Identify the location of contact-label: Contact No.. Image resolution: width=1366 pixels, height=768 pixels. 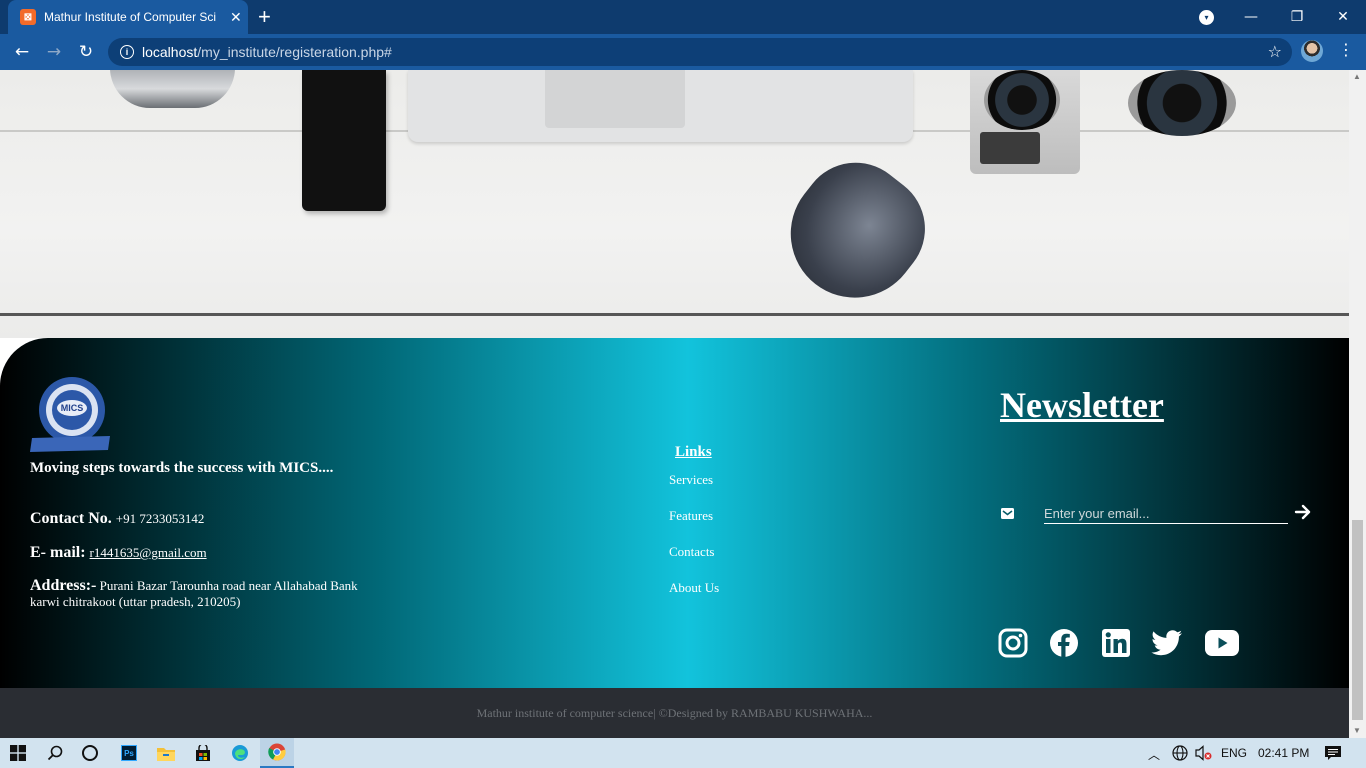
(71, 518).